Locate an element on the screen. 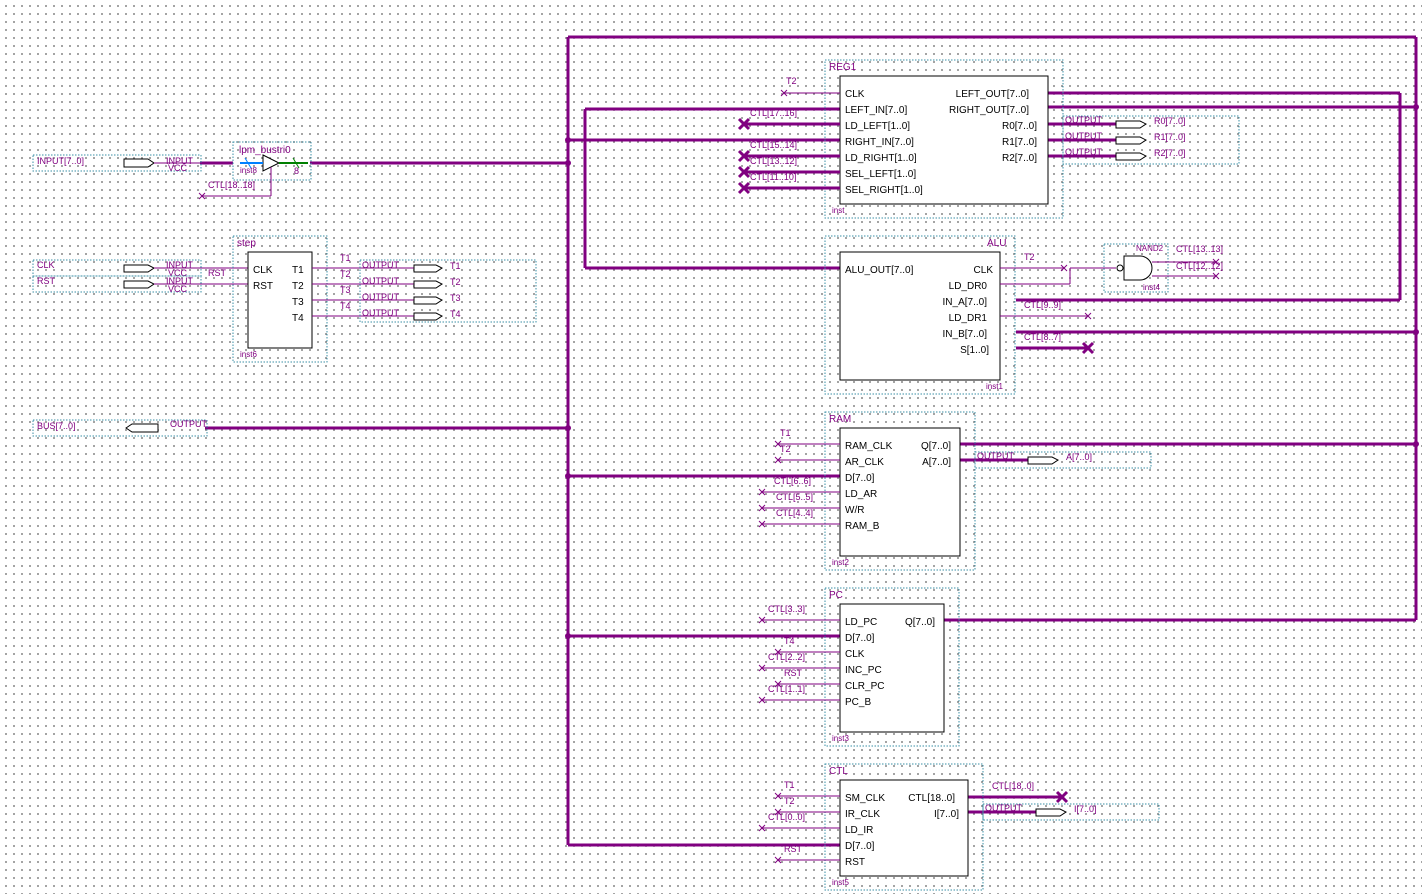 The height and width of the screenshot is (894, 1422). svg-text: REG1 is located at coordinates (843, 67).